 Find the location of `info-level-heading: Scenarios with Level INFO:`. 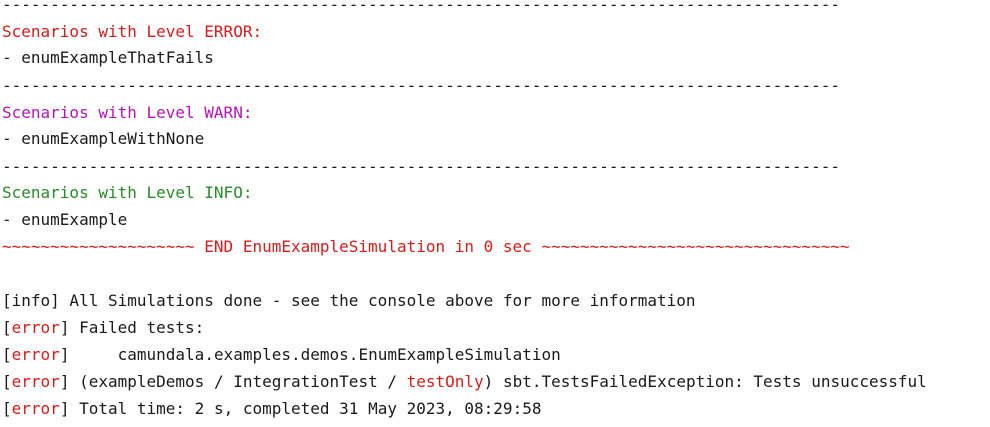

info-level-heading: Scenarios with Level INFO: is located at coordinates (127, 192).